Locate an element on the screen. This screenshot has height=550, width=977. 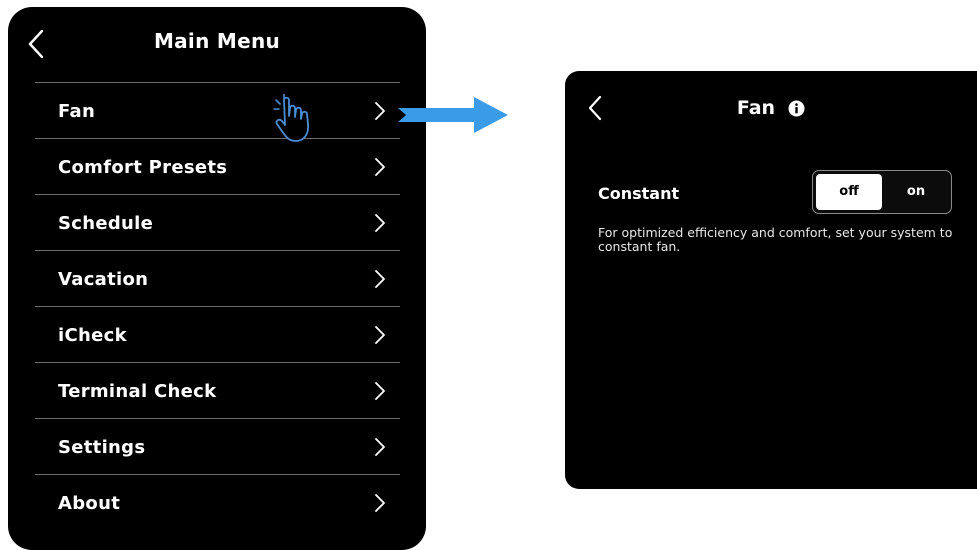
menu-item-about: About is located at coordinates (217, 502).